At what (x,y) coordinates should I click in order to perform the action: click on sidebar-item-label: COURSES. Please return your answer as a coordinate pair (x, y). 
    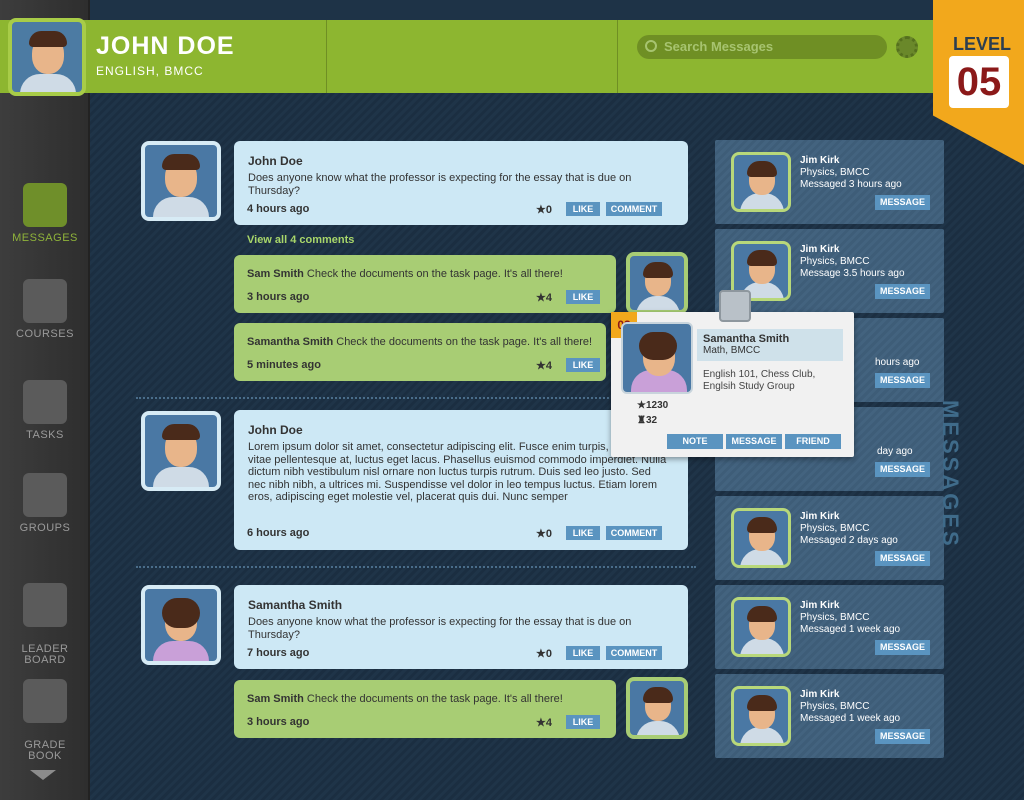
    Looking at the image, I should click on (45, 334).